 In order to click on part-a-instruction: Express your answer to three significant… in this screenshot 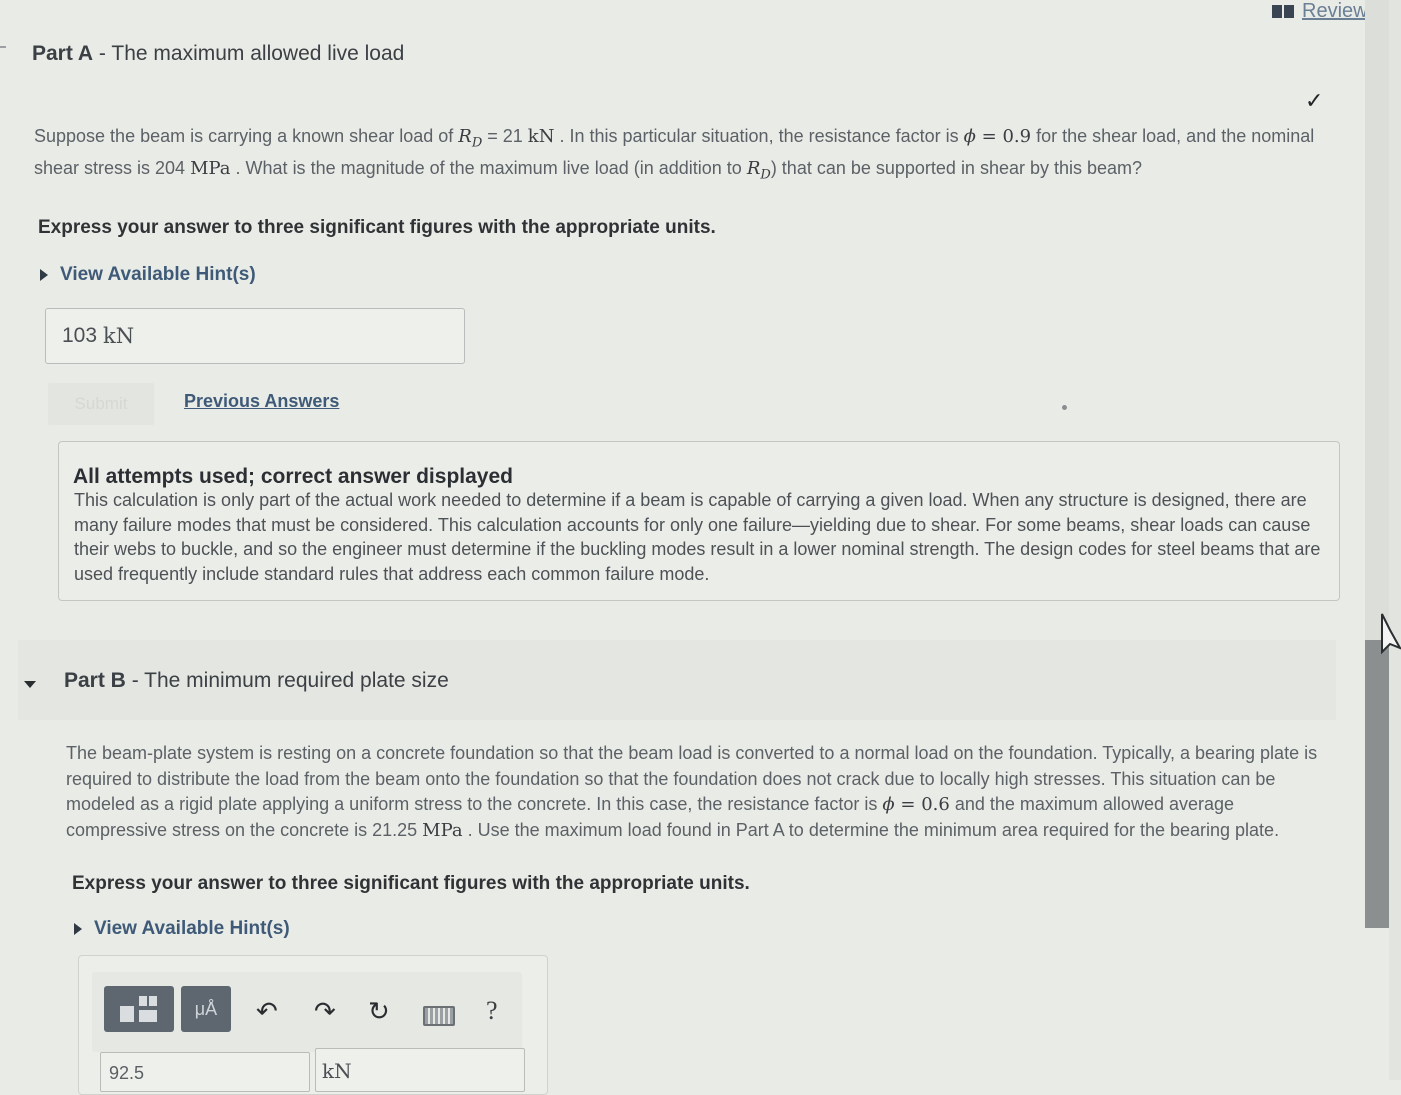, I will do `click(377, 227)`.